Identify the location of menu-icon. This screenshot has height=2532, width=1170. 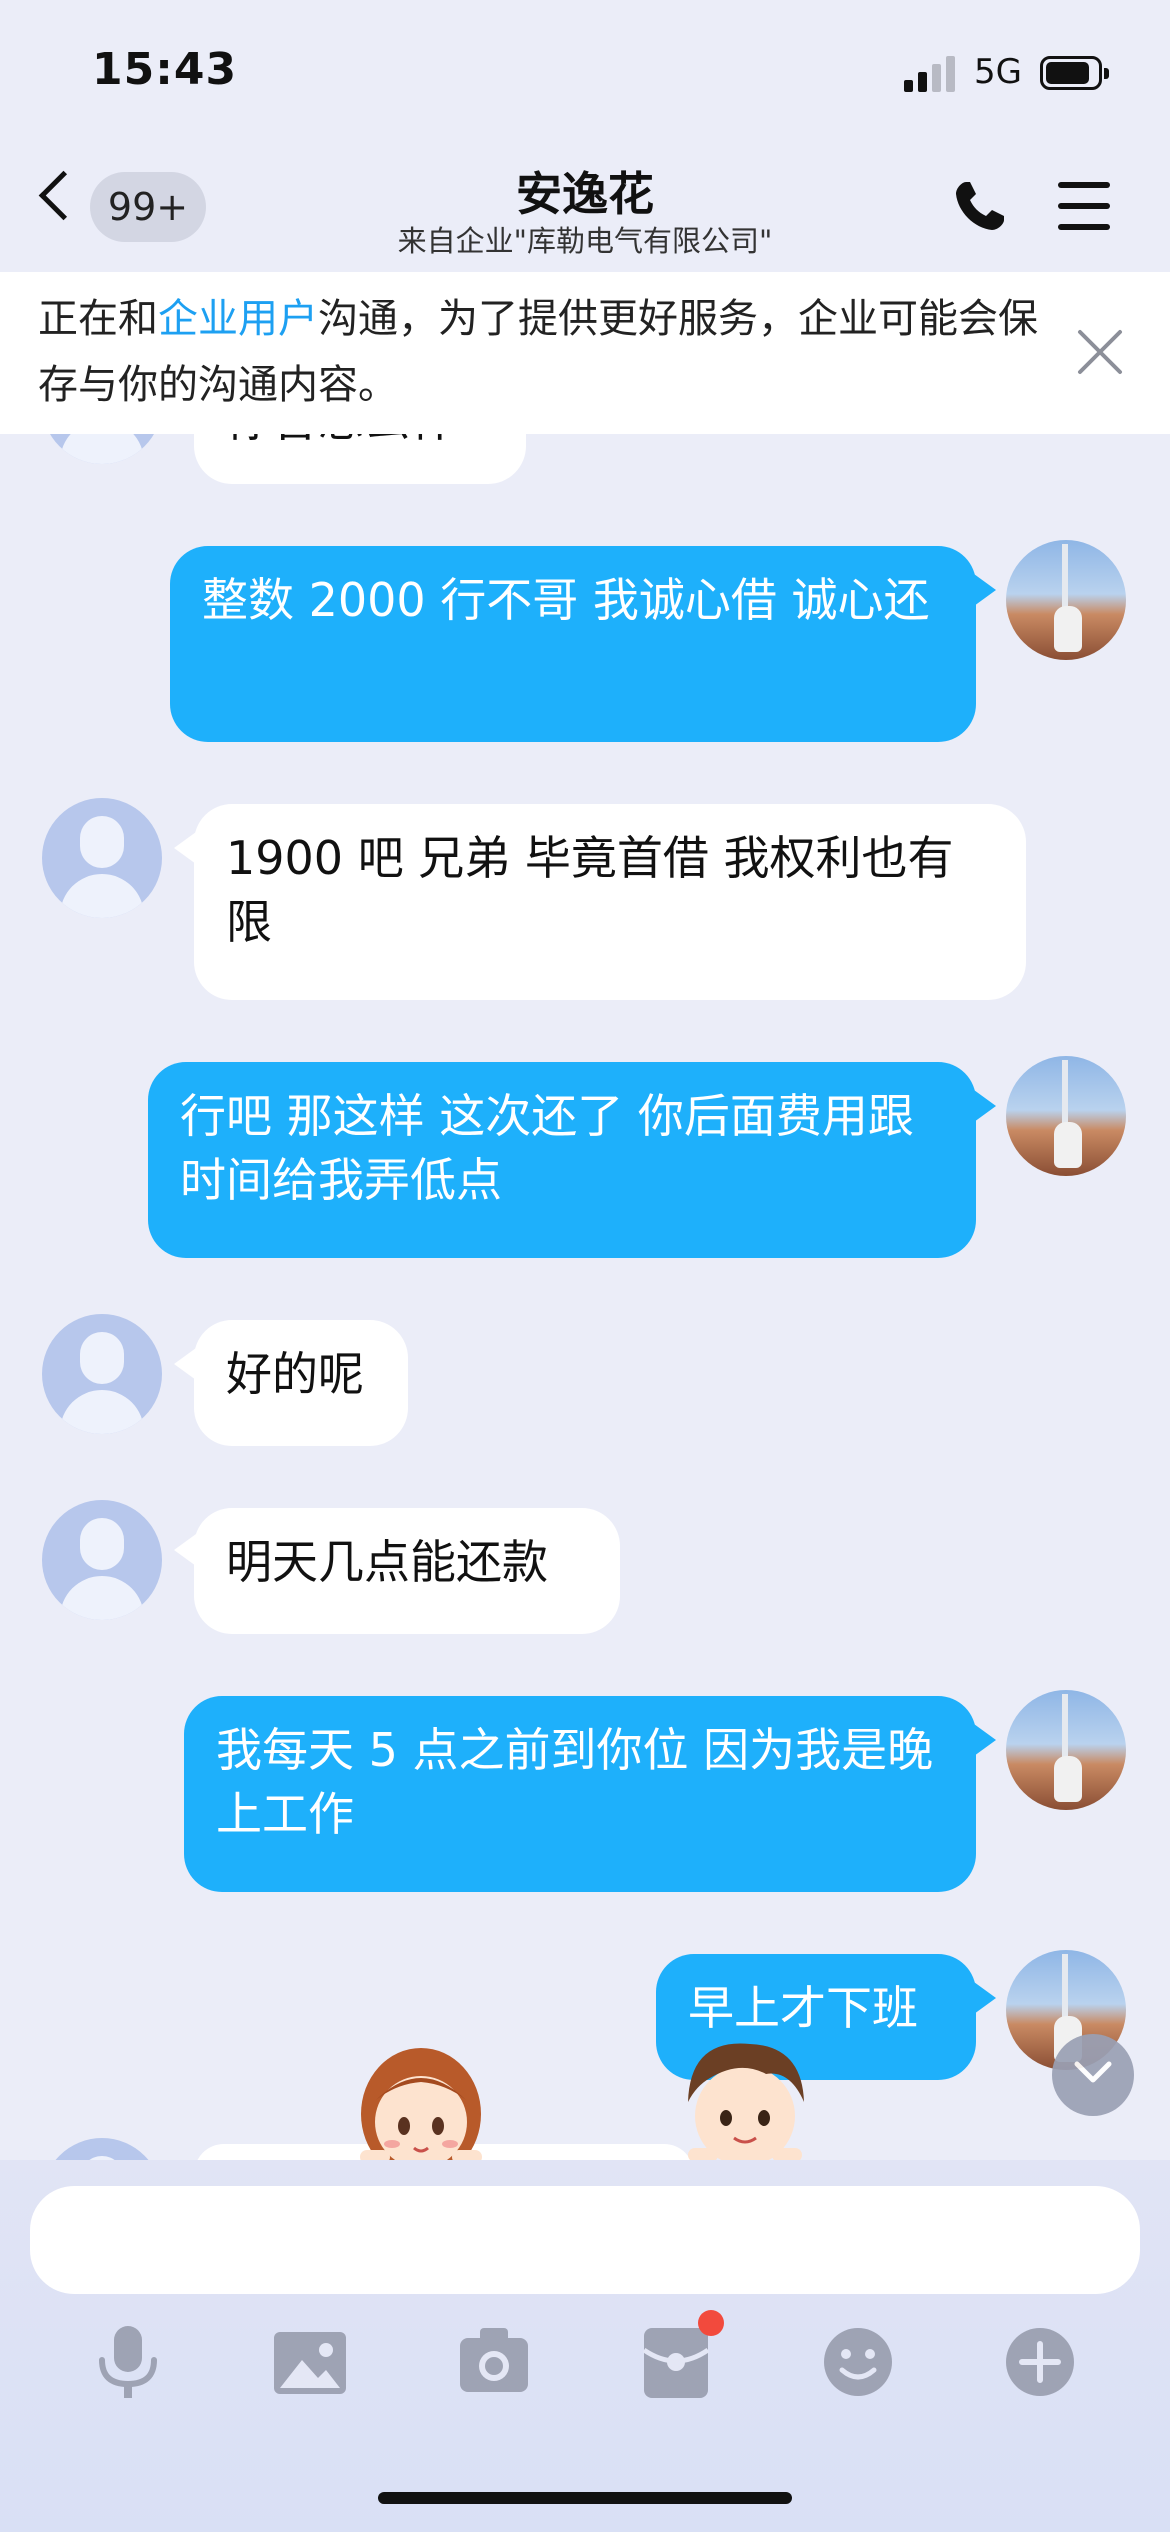
(1084, 206).